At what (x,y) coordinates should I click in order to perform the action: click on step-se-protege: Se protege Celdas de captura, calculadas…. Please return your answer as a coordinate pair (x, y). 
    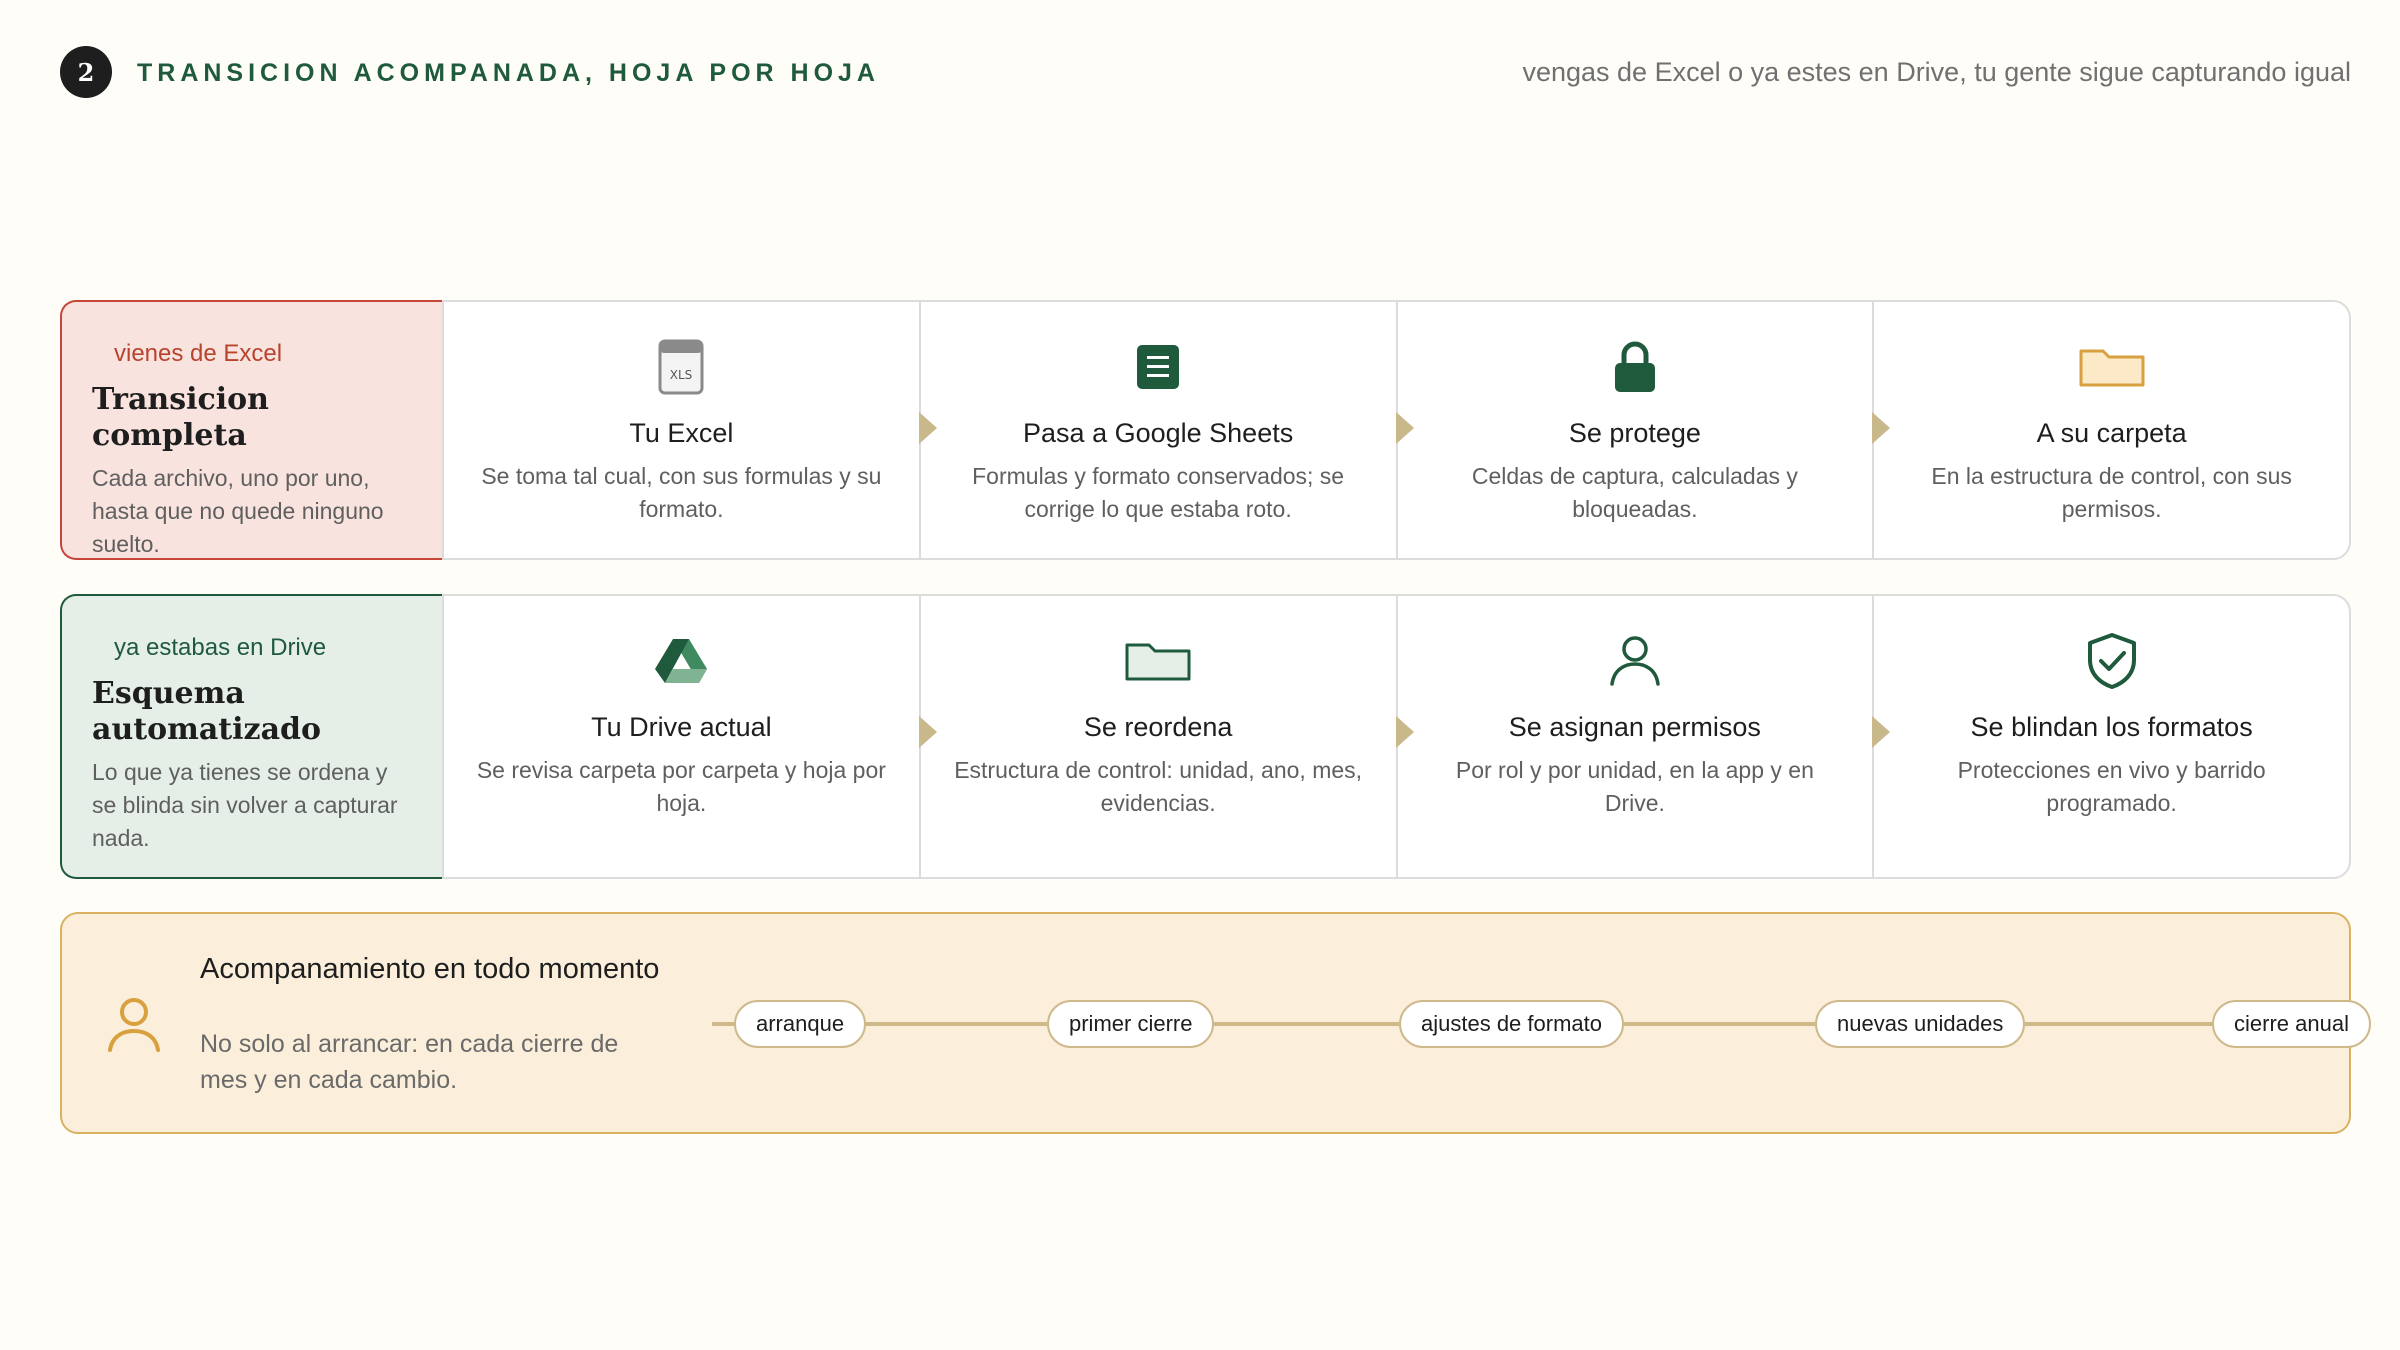
    Looking at the image, I should click on (1634, 430).